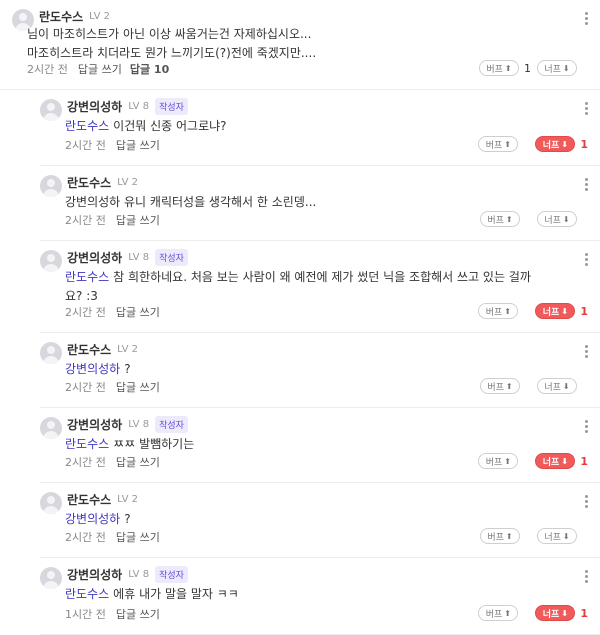 The image size is (600, 635). I want to click on comment-line-text: ?, so click(127, 519).